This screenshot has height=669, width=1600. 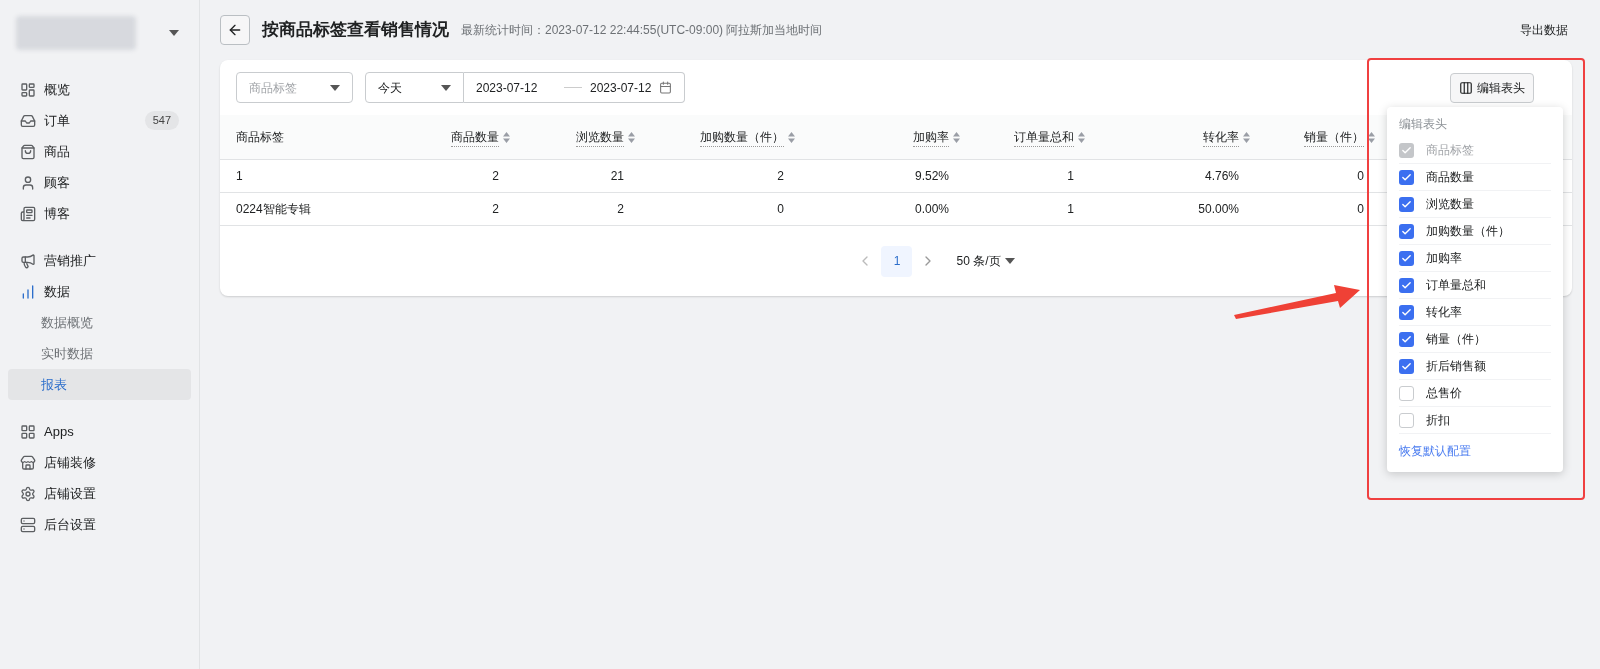 I want to click on column-option: 浏览数量, so click(x=1475, y=204).